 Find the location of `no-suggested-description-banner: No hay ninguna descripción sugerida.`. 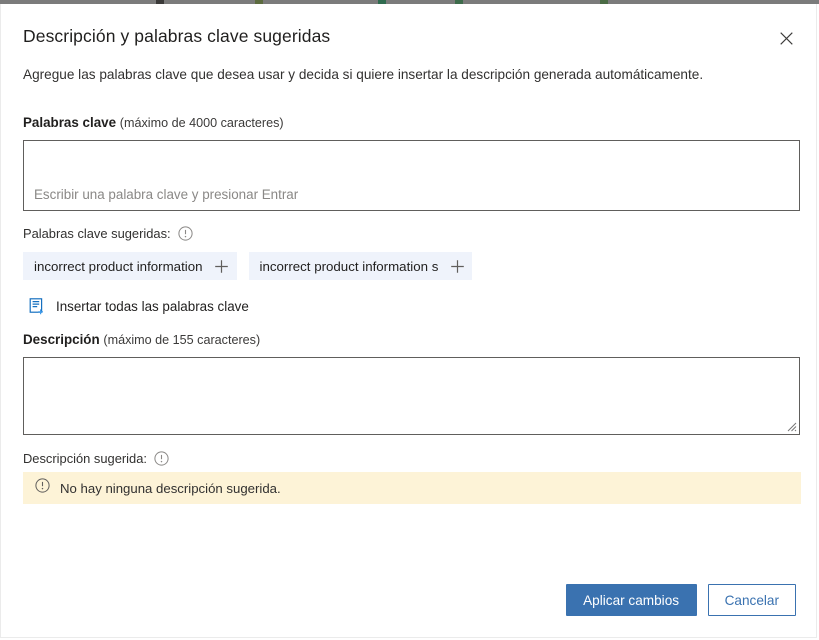

no-suggested-description-banner: No hay ninguna descripción sugerida. is located at coordinates (412, 488).